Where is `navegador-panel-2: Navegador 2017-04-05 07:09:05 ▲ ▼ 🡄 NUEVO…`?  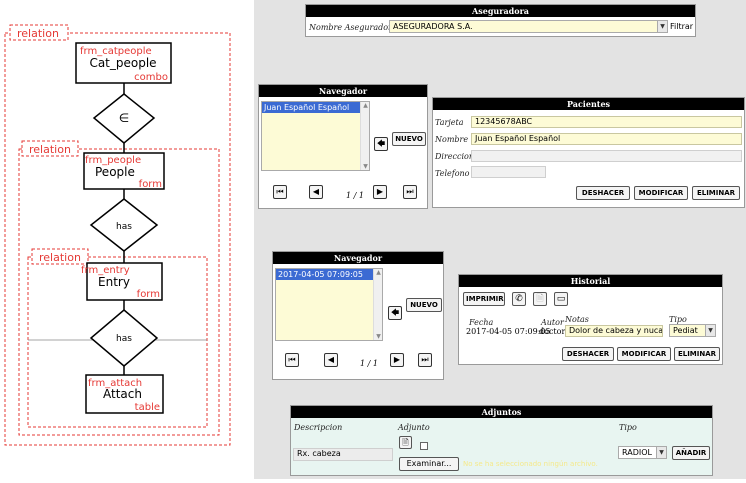
navegador-panel-2: Navegador 2017-04-05 07:09:05 ▲ ▼ 🡄 NUEVO… is located at coordinates (358, 315).